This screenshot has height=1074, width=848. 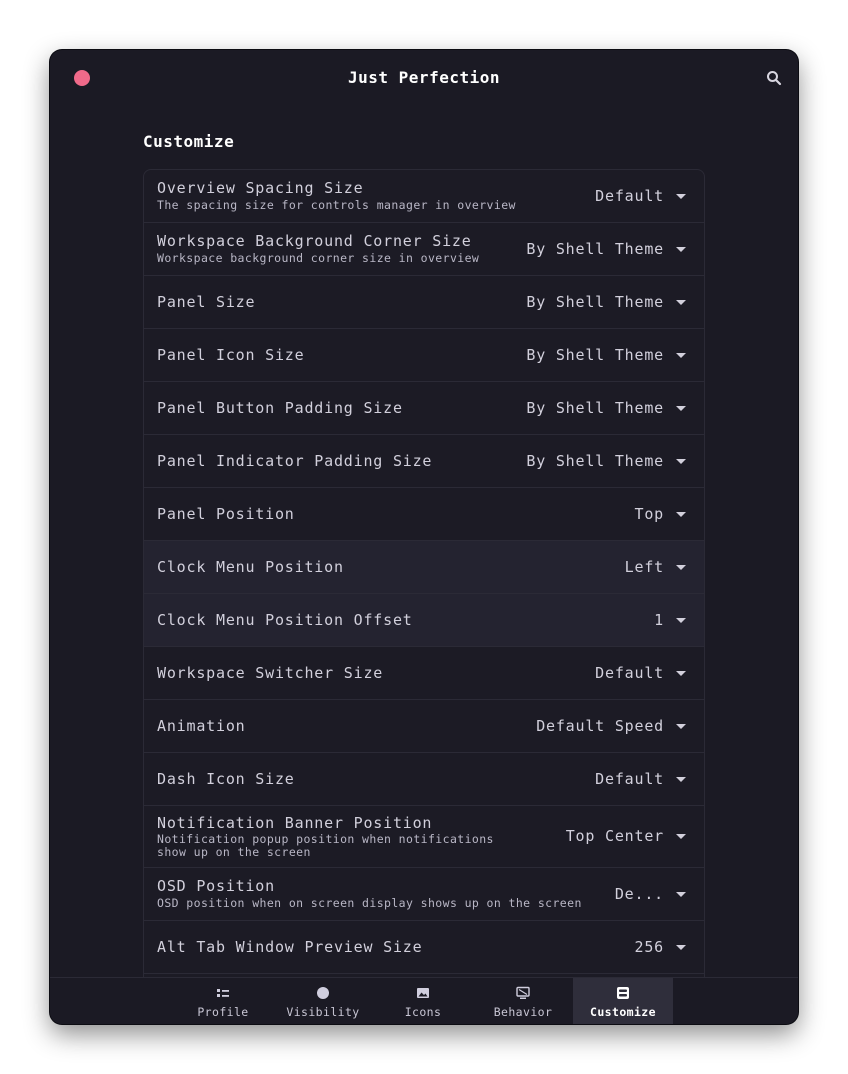 What do you see at coordinates (424, 514) in the screenshot?
I see `setting-row-panel-position: Panel Position Top` at bounding box center [424, 514].